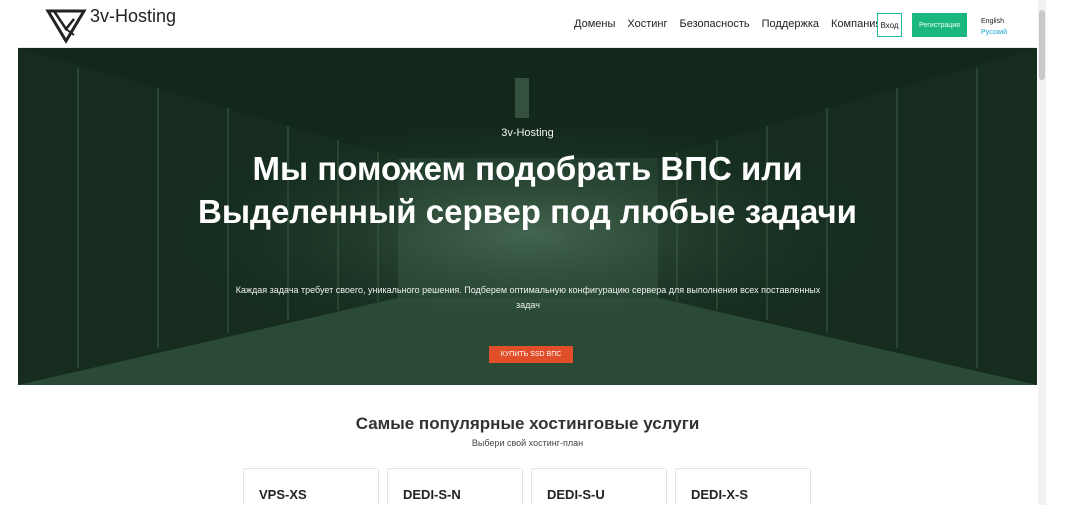 The image size is (1067, 505). Describe the element at coordinates (283, 494) in the screenshot. I see `plan-name: VPS-XS` at that location.